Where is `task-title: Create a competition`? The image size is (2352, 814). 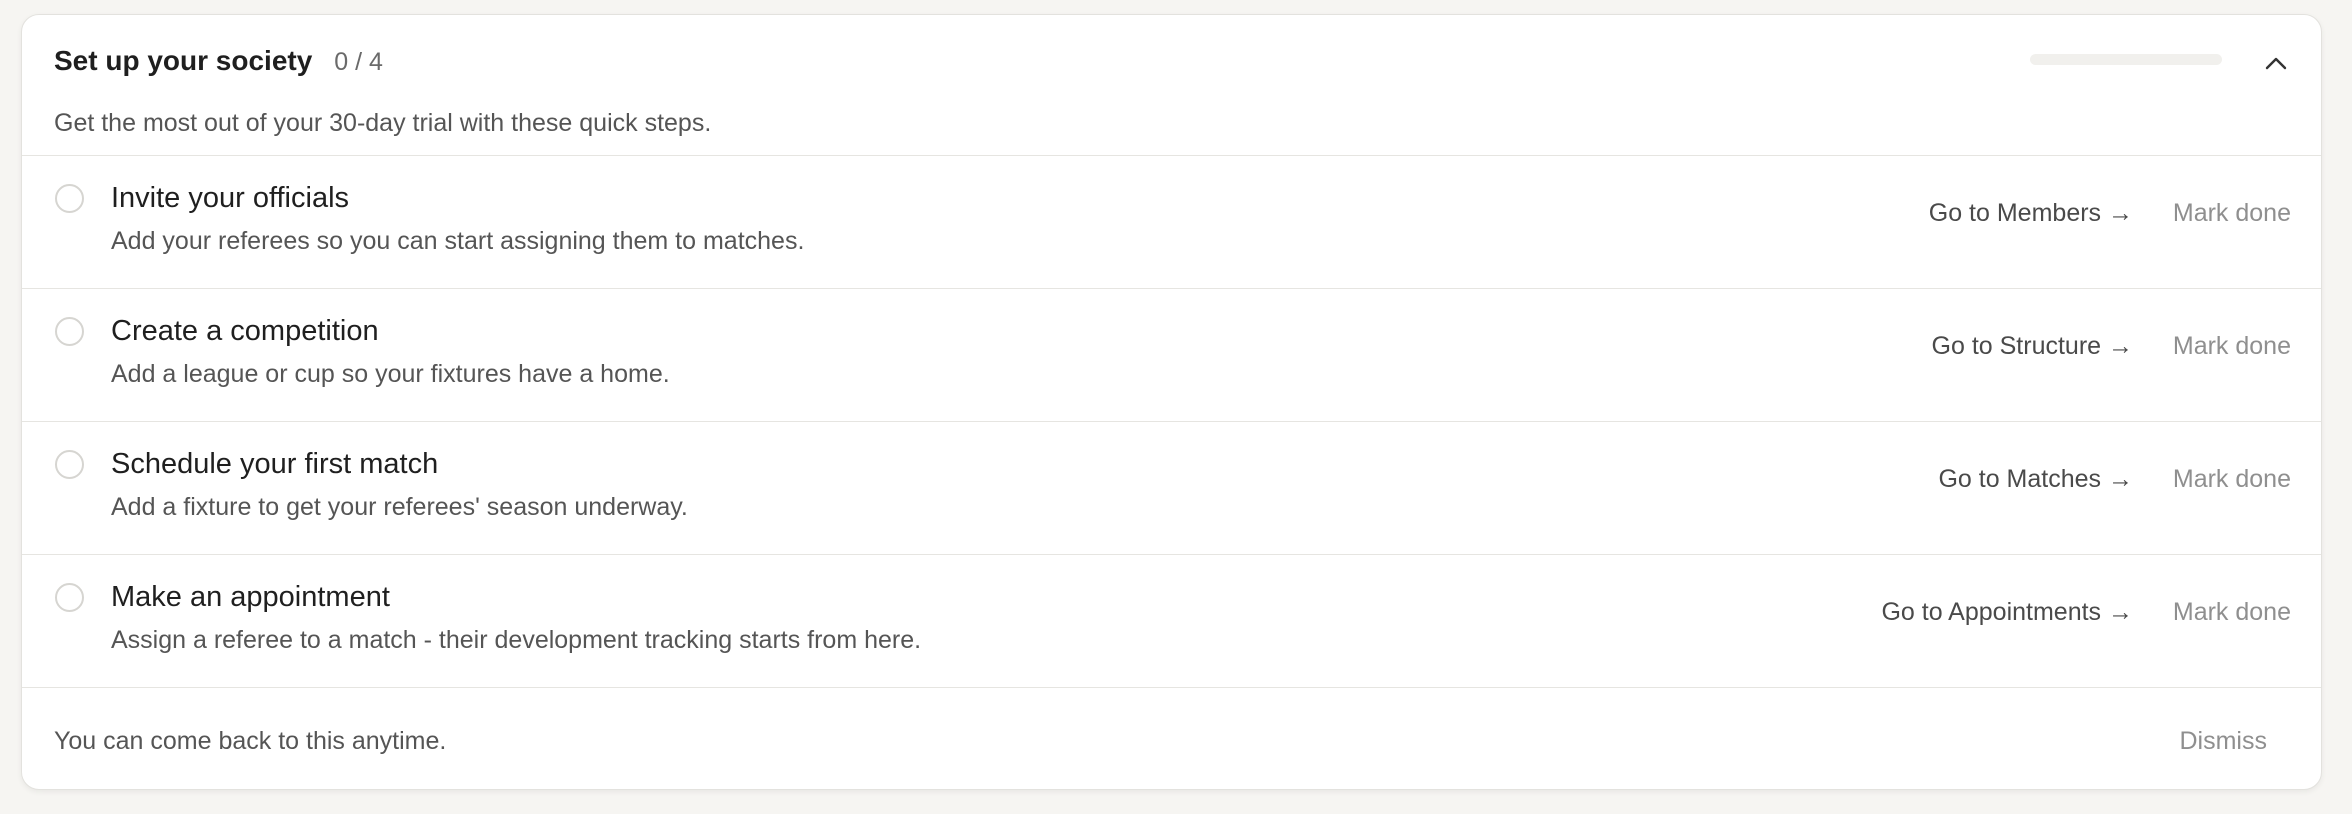
task-title: Create a competition is located at coordinates (245, 331).